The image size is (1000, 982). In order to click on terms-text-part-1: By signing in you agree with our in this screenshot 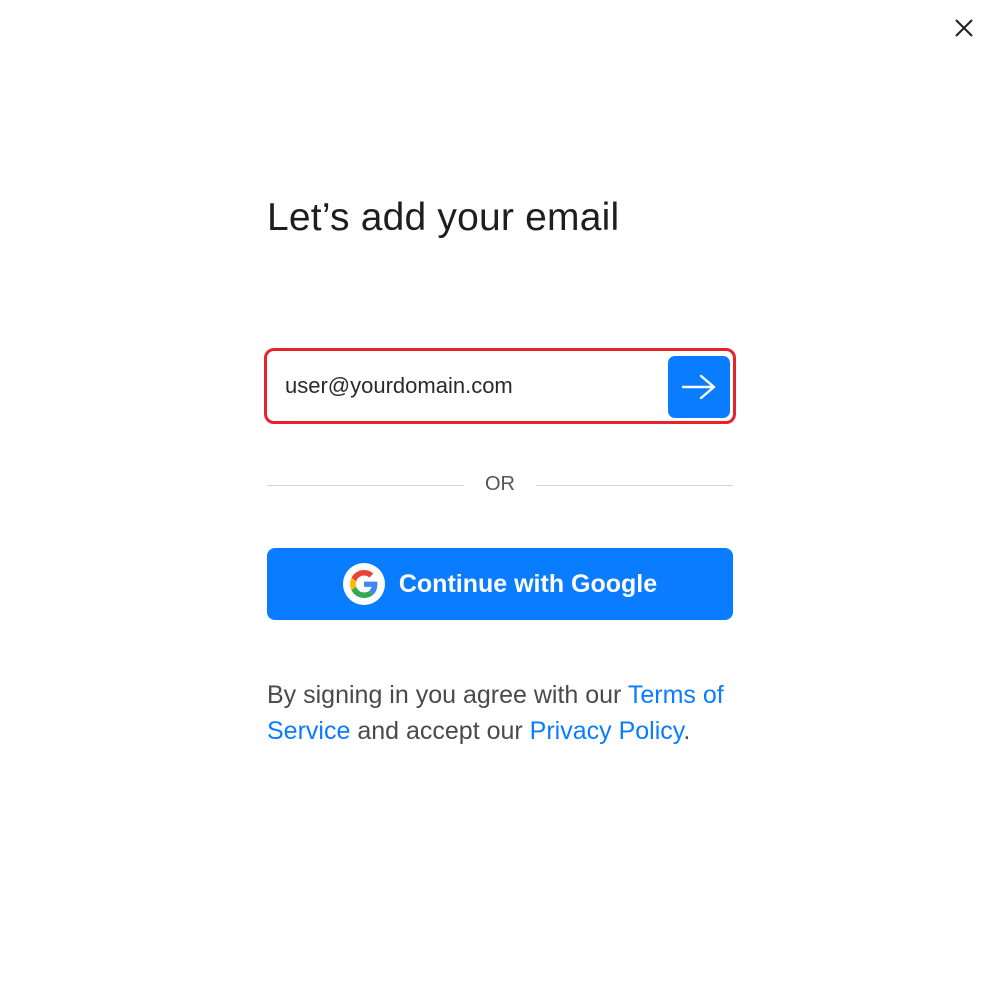, I will do `click(447, 695)`.